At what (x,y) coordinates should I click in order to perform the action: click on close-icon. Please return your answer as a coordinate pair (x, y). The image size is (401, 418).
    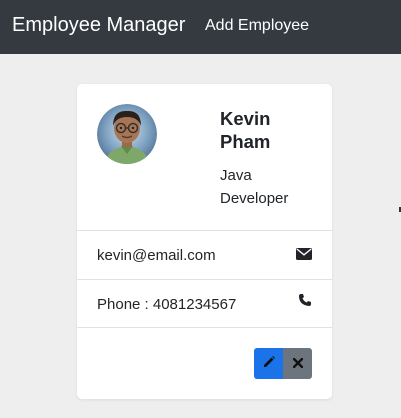
    Looking at the image, I should click on (297, 363).